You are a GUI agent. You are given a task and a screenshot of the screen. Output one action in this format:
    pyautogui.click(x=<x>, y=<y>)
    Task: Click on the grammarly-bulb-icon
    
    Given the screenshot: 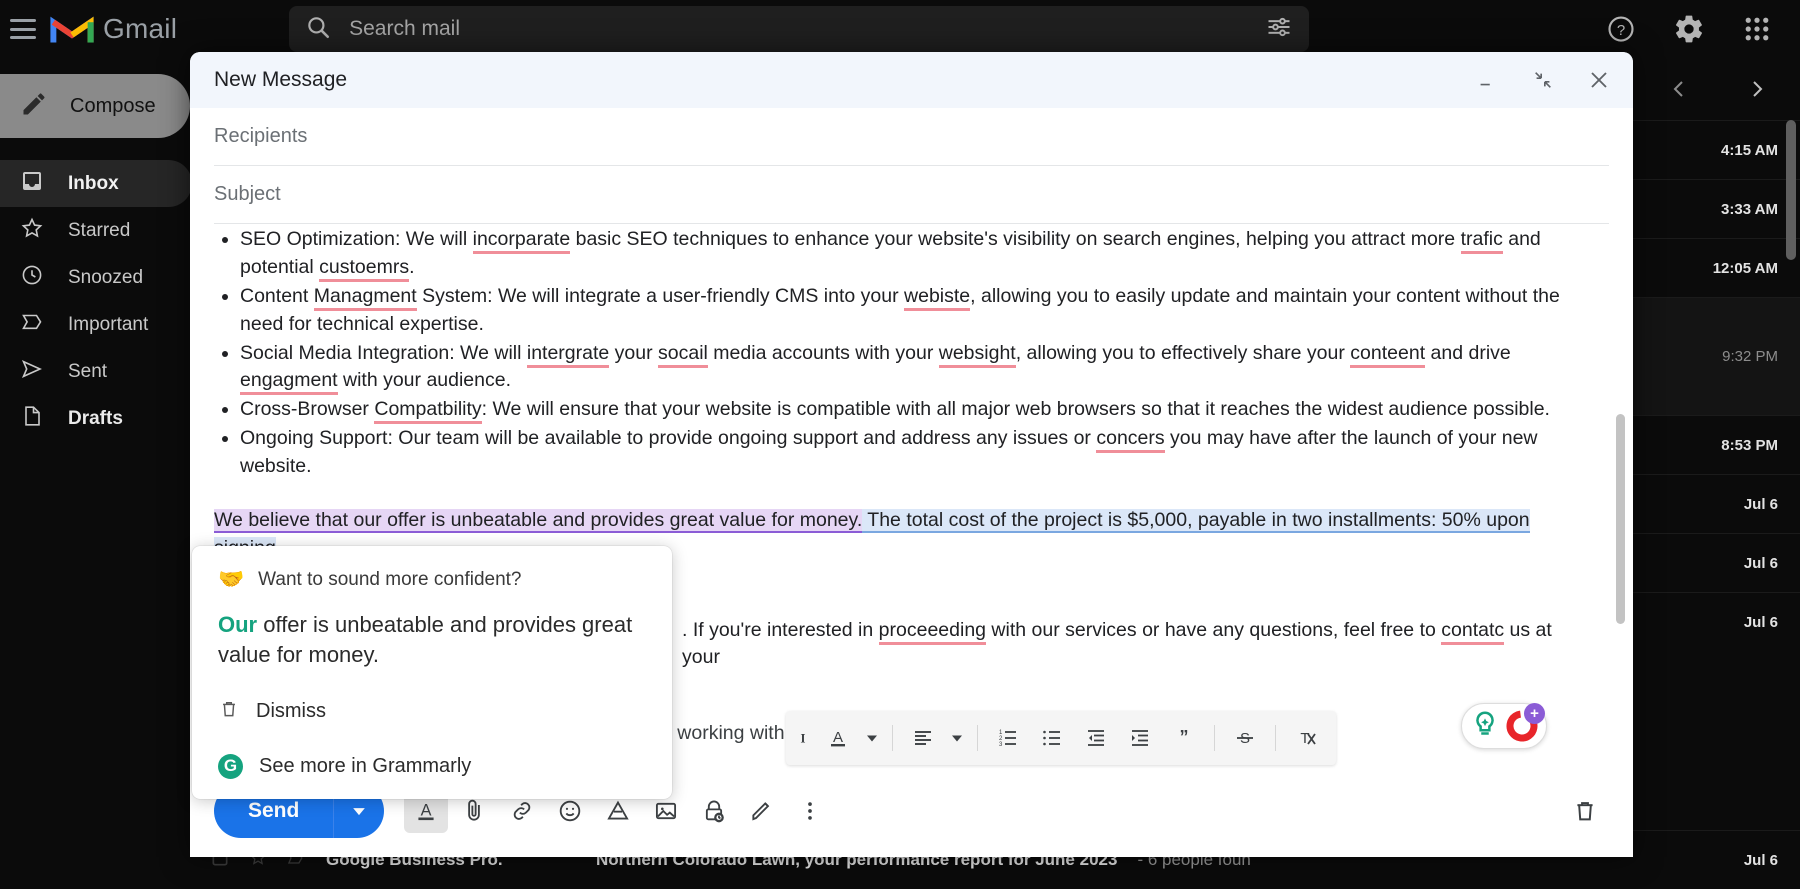 What is the action you would take?
    pyautogui.click(x=1485, y=726)
    